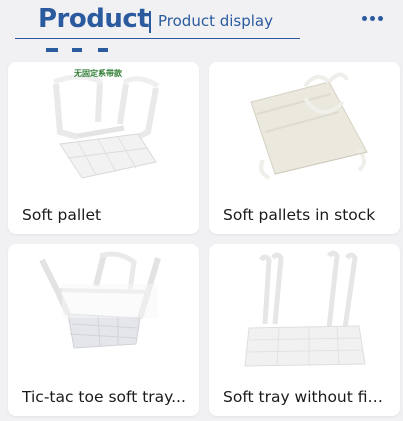 The image size is (403, 421). I want to click on title-divider, so click(150, 22).